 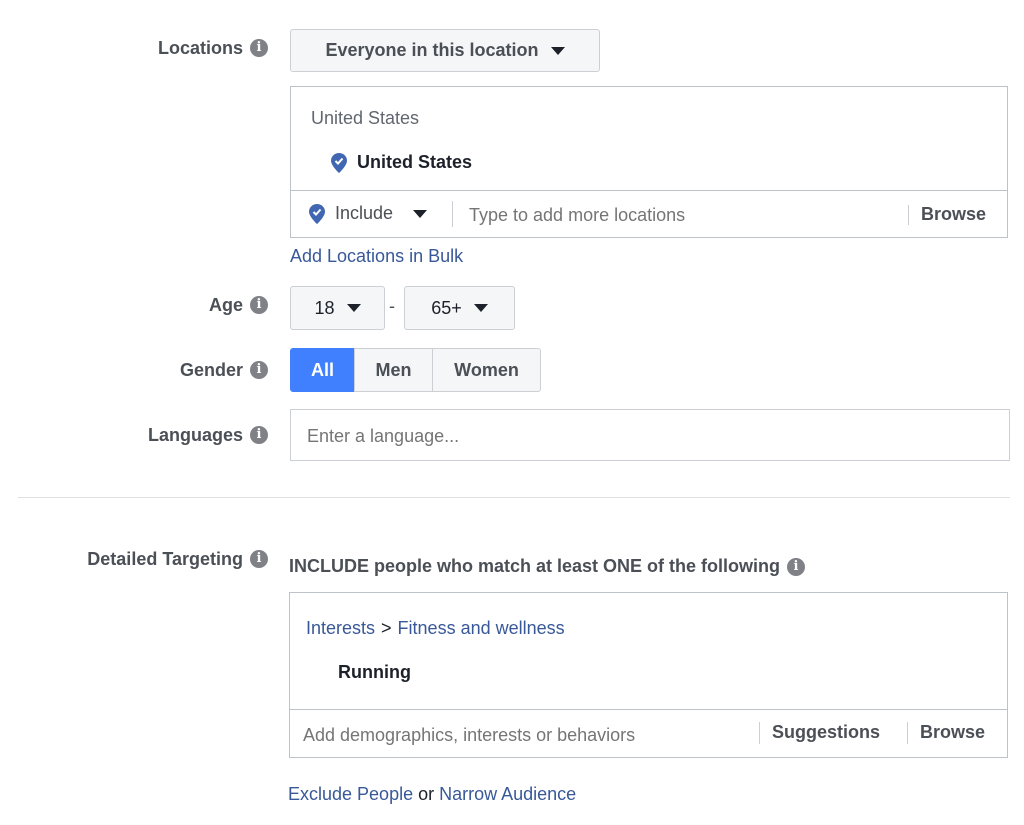 I want to click on age-min-dropdown: 18, so click(x=337, y=308).